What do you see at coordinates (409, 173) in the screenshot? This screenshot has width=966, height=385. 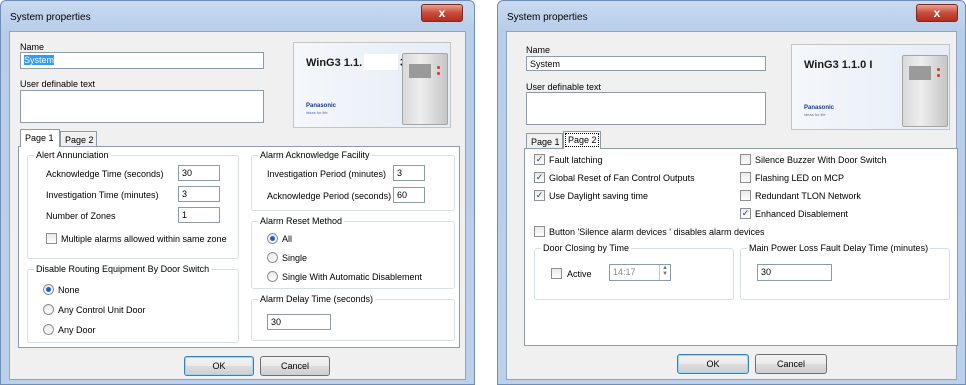 I see `investigation-period-input: 3` at bounding box center [409, 173].